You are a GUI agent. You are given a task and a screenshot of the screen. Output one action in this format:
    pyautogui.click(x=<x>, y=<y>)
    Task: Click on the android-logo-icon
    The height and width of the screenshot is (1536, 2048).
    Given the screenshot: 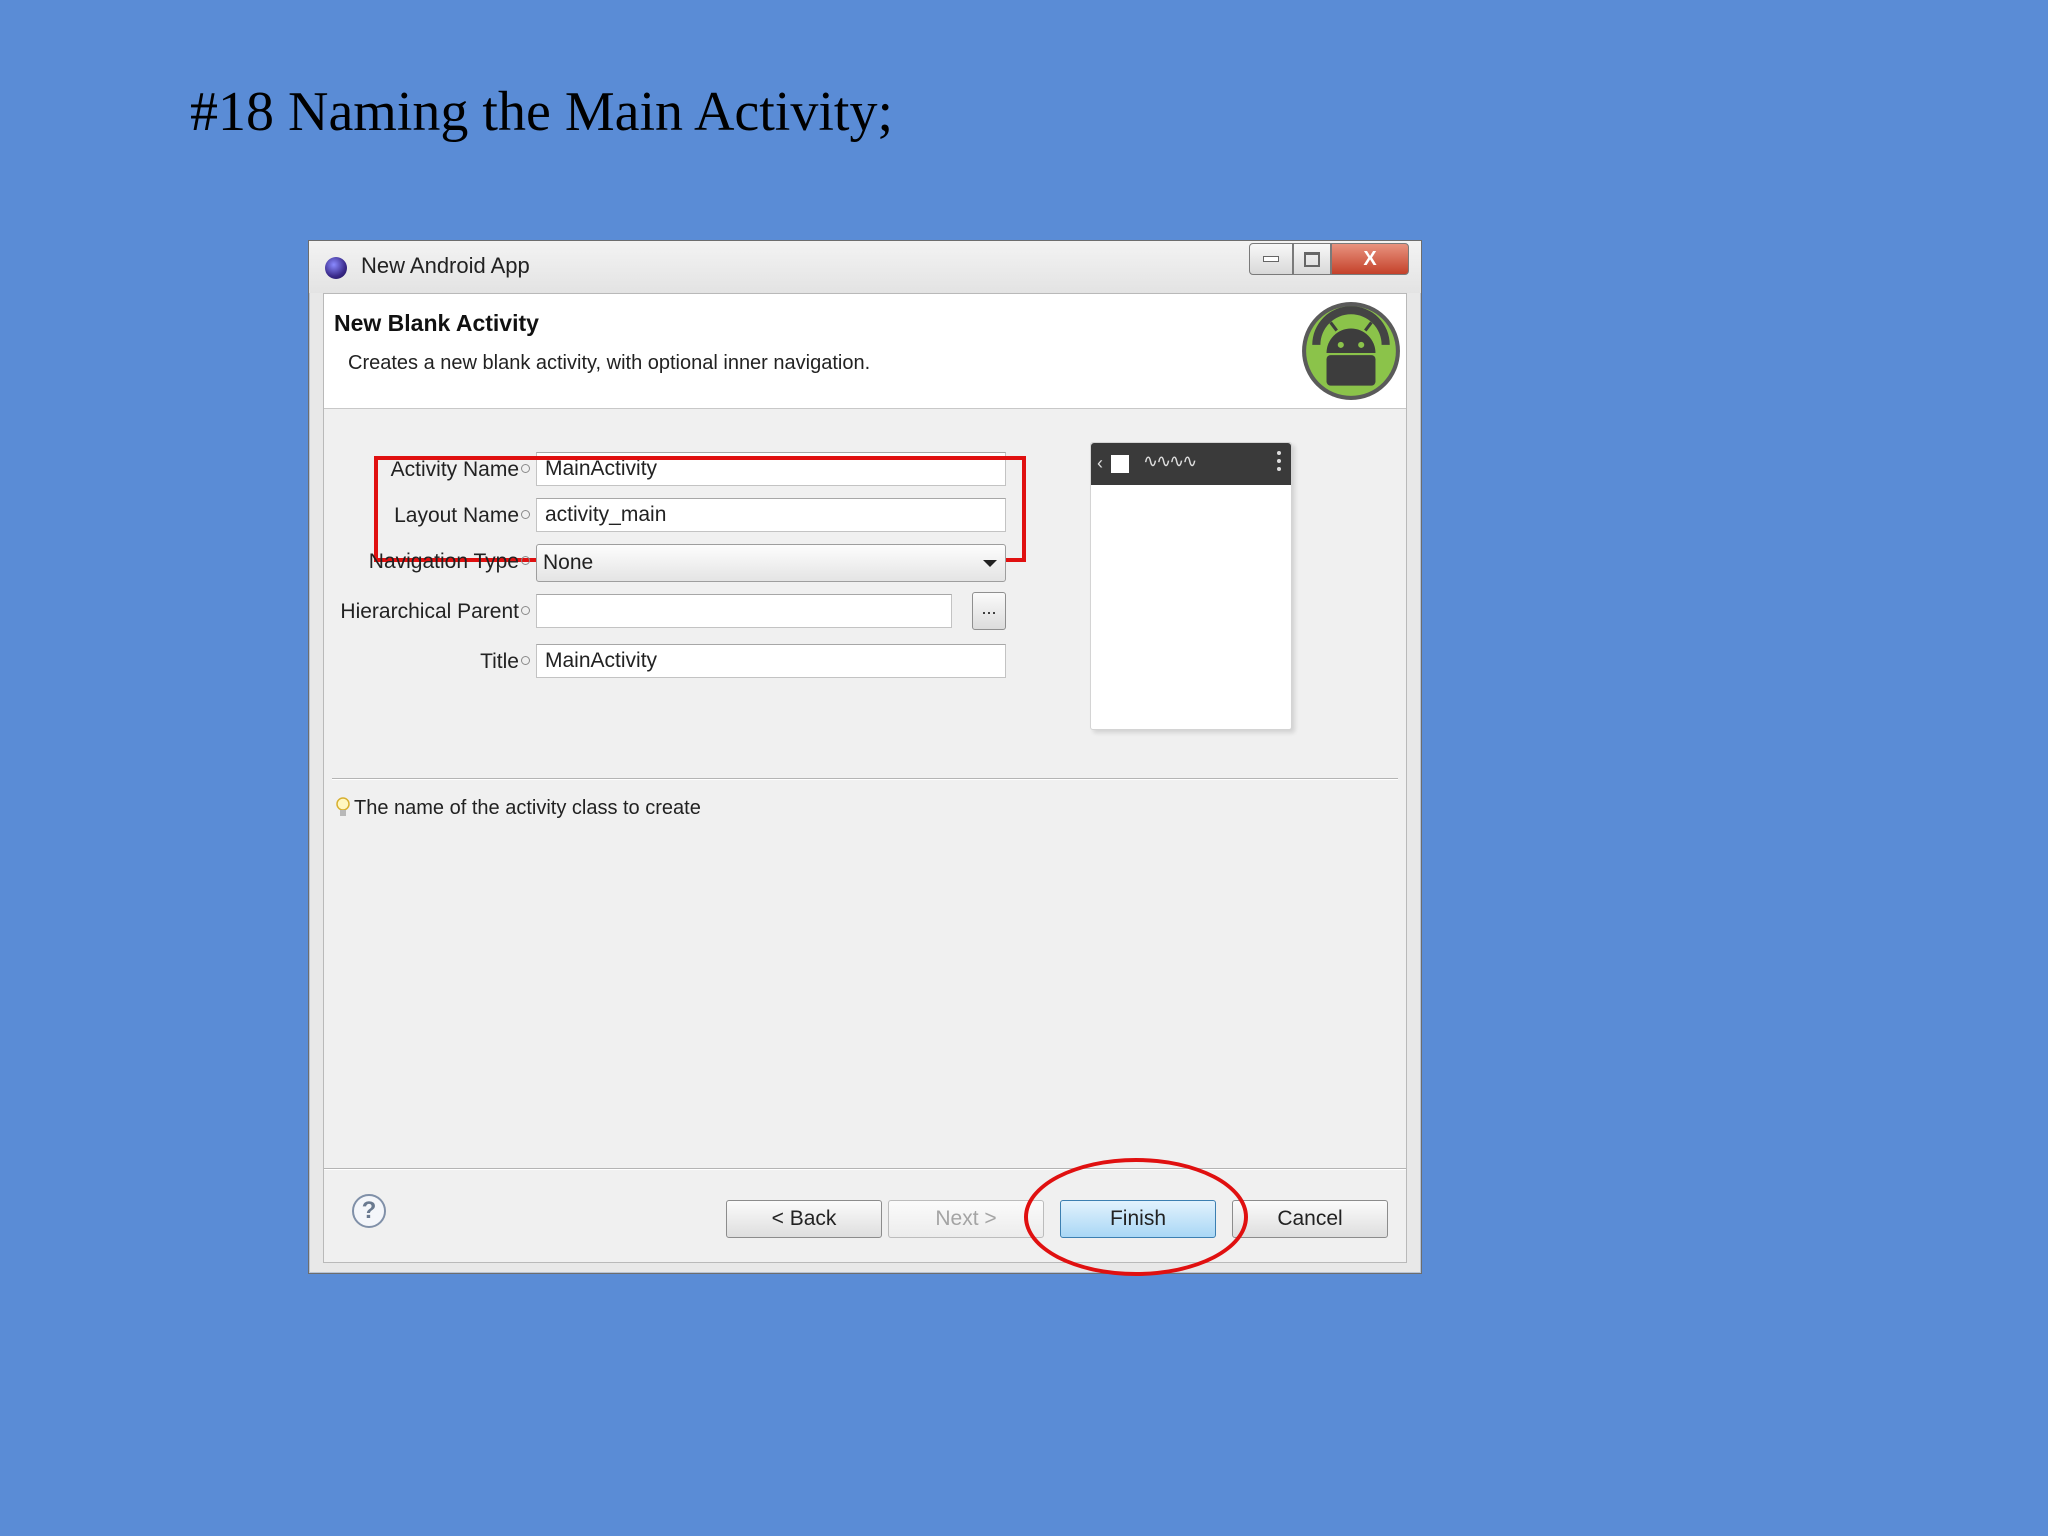 What is the action you would take?
    pyautogui.click(x=1351, y=351)
    